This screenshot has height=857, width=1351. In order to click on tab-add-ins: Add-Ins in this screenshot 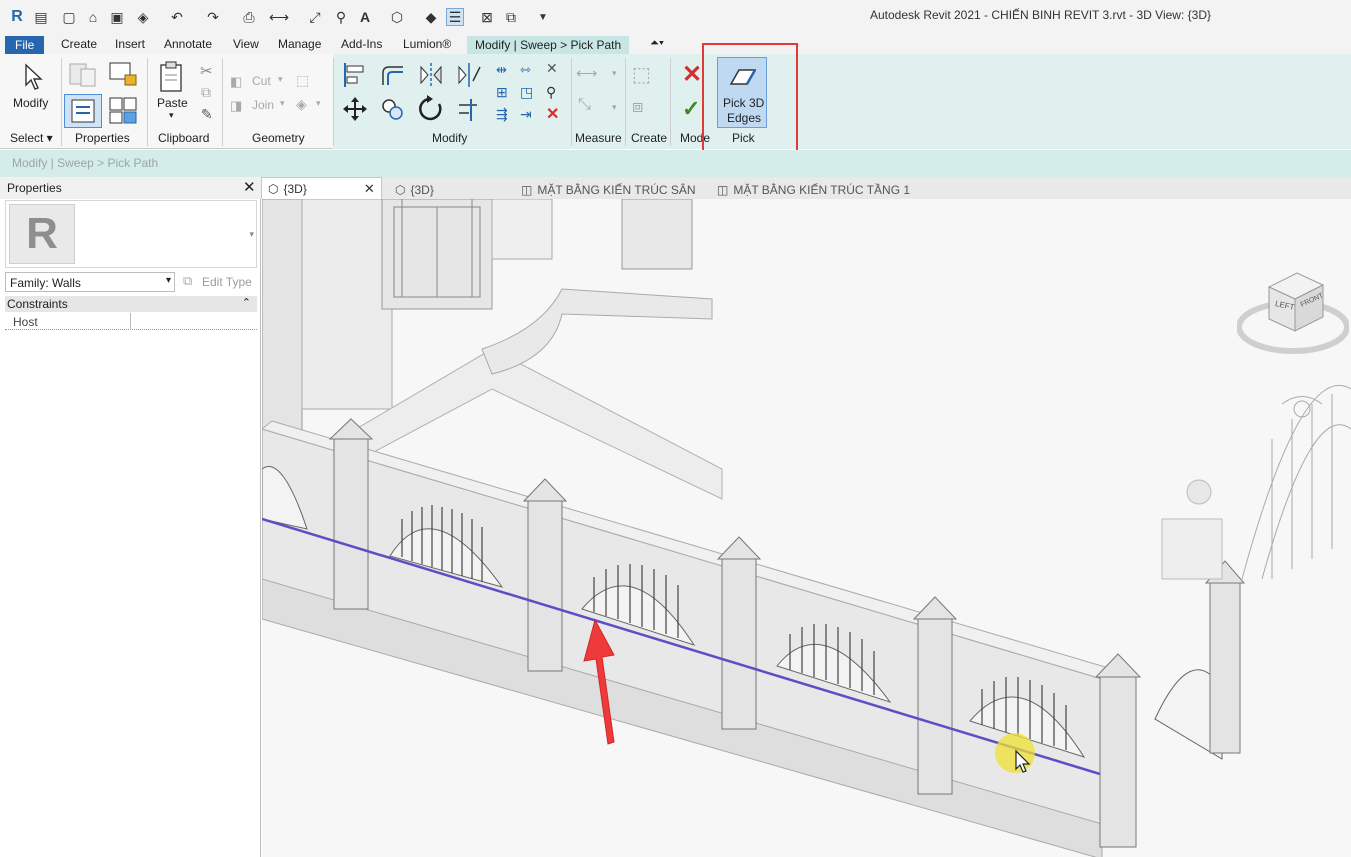, I will do `click(361, 45)`.